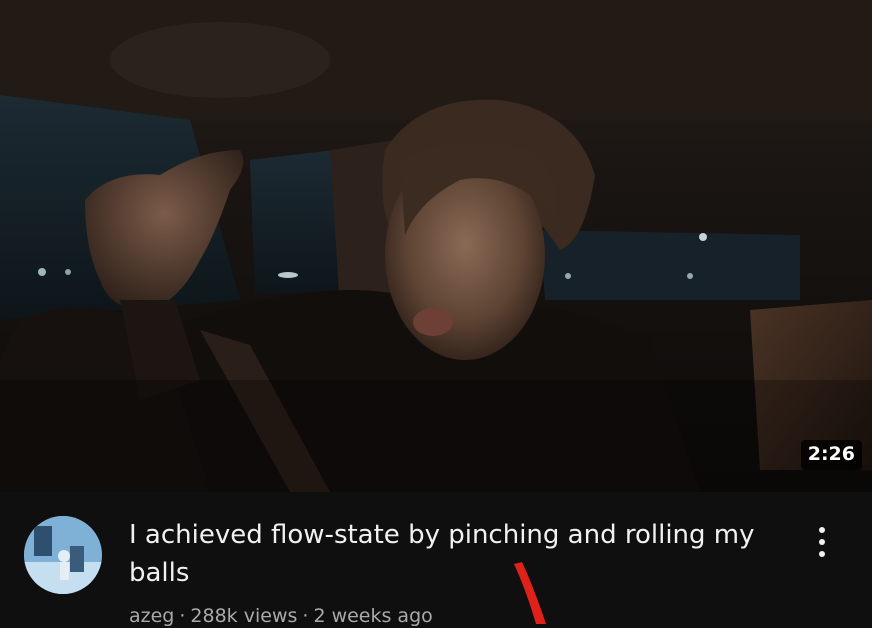 The height and width of the screenshot is (628, 872). I want to click on view-count: 288k views, so click(244, 616).